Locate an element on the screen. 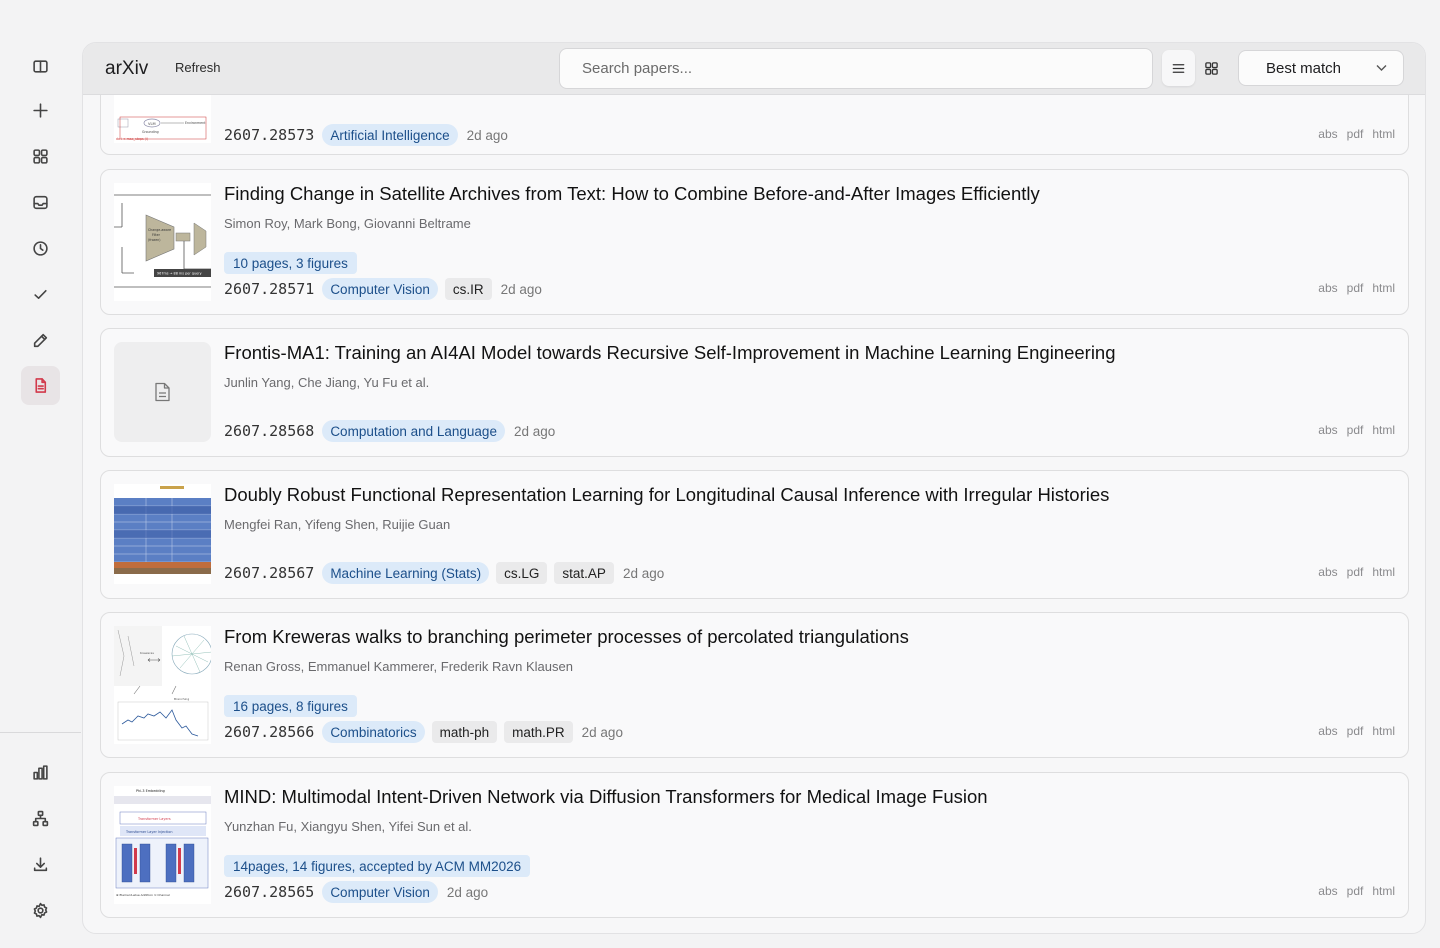 The width and height of the screenshot is (1440, 948). downloads-button is located at coordinates (40, 864).